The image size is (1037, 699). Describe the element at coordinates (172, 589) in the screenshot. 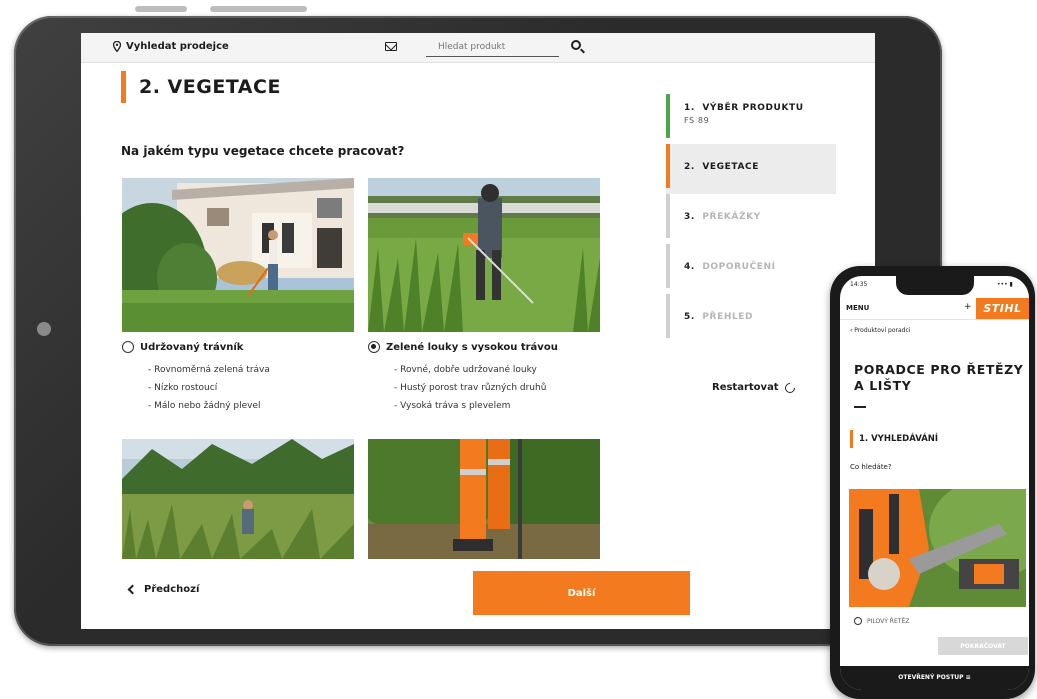

I see `previous-label: Předchozí` at that location.